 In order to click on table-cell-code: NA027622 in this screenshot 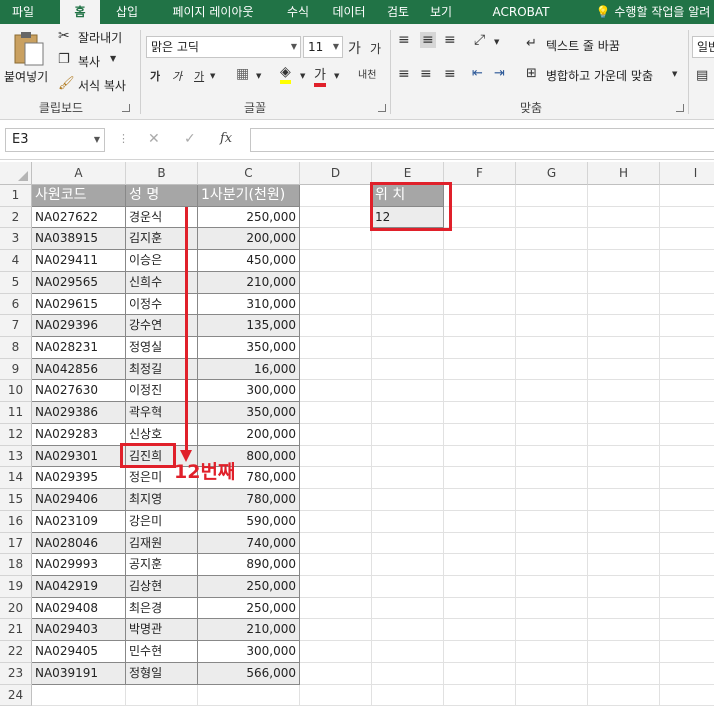, I will do `click(79, 217)`.